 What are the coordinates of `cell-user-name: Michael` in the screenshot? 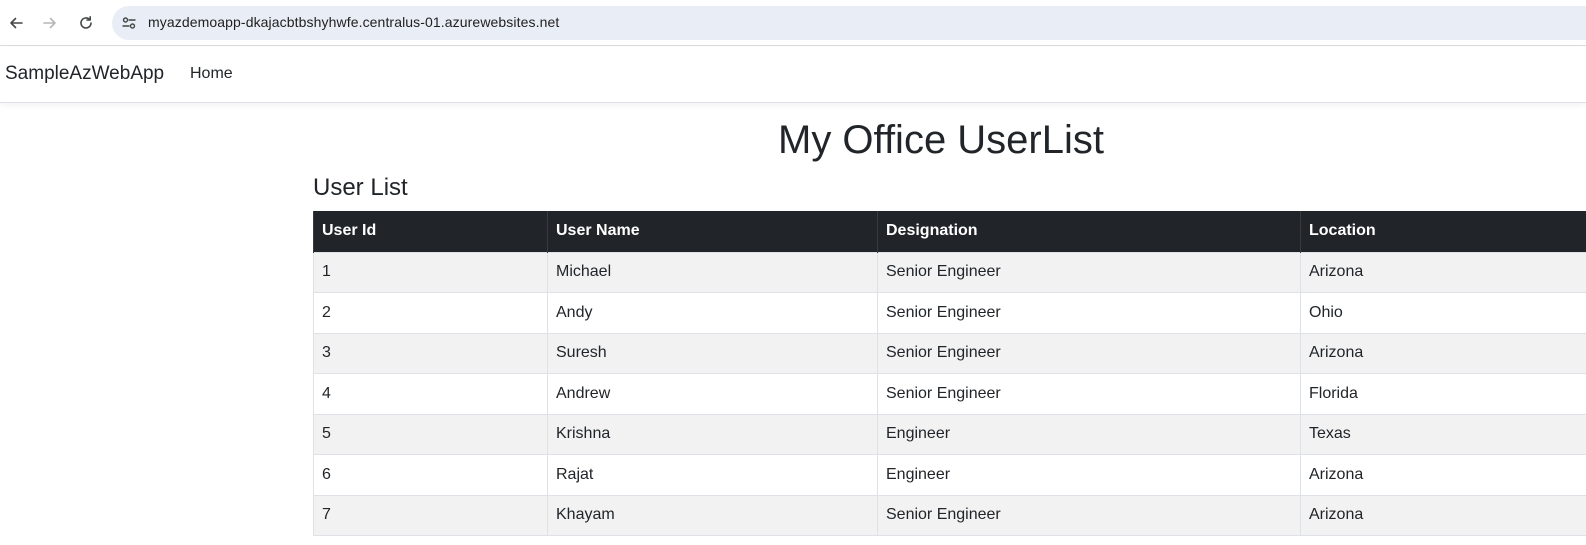 It's located at (712, 272).